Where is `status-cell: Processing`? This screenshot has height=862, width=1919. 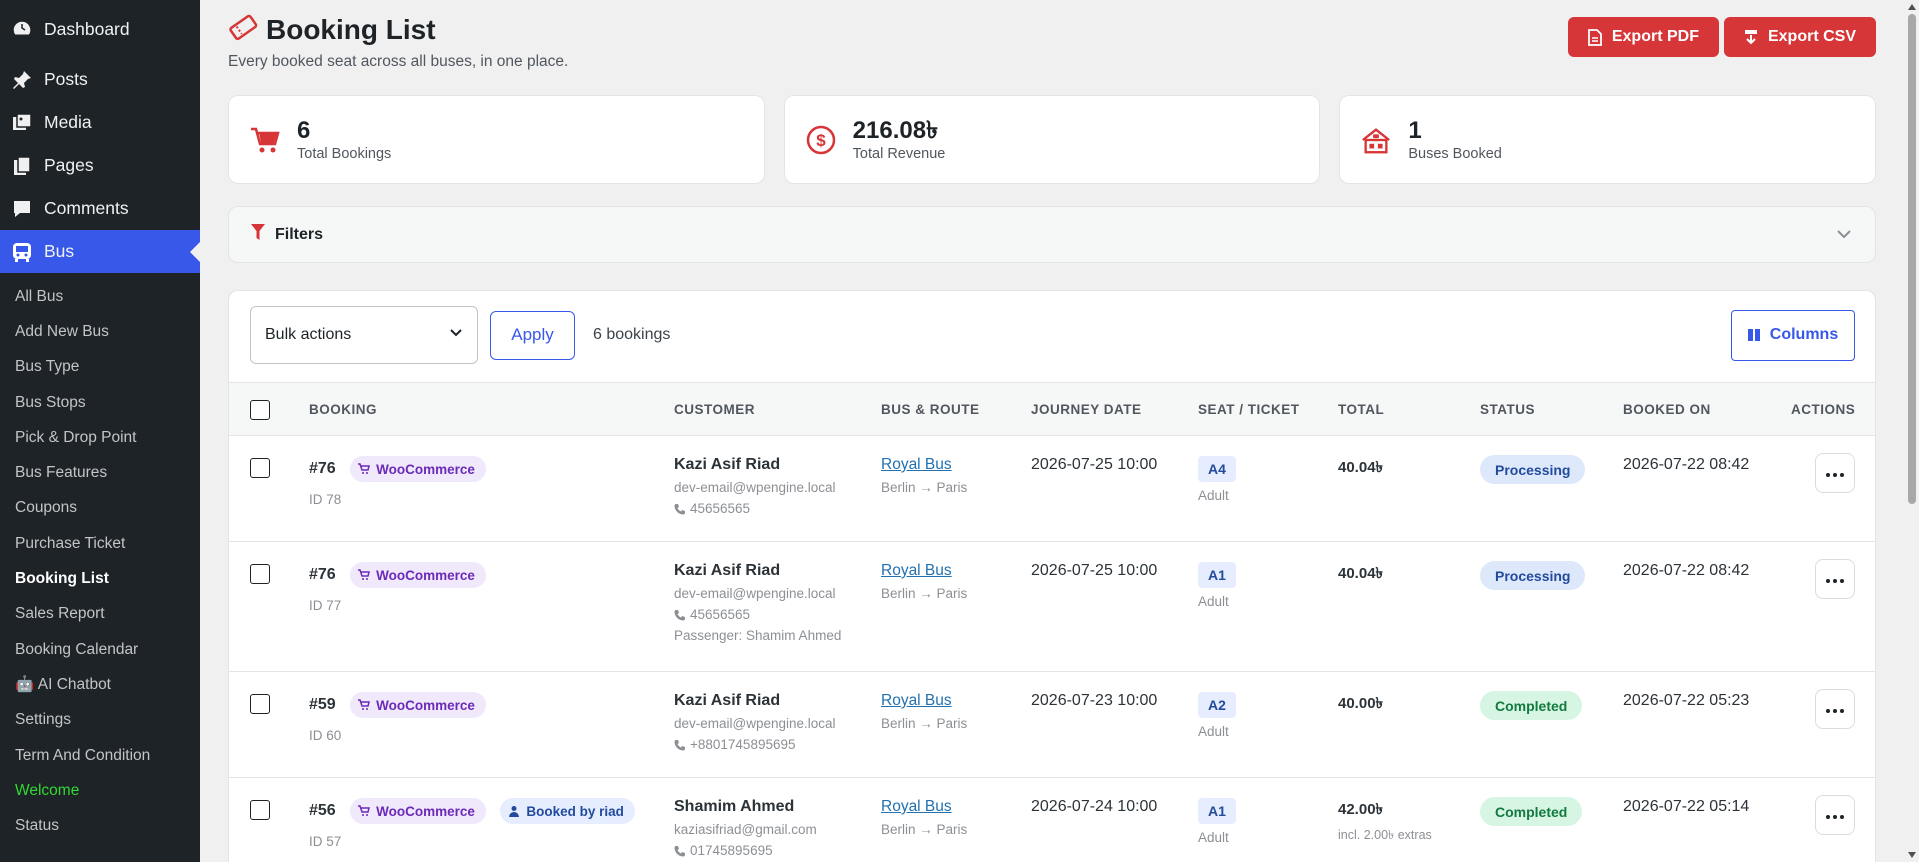 status-cell: Processing is located at coordinates (1533, 575).